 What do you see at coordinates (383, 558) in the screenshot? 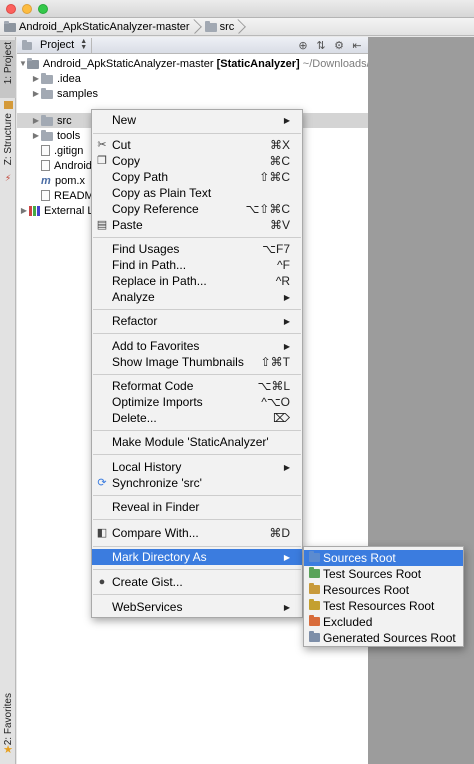
I see `submenu-item-sources-root: Sources Root` at bounding box center [383, 558].